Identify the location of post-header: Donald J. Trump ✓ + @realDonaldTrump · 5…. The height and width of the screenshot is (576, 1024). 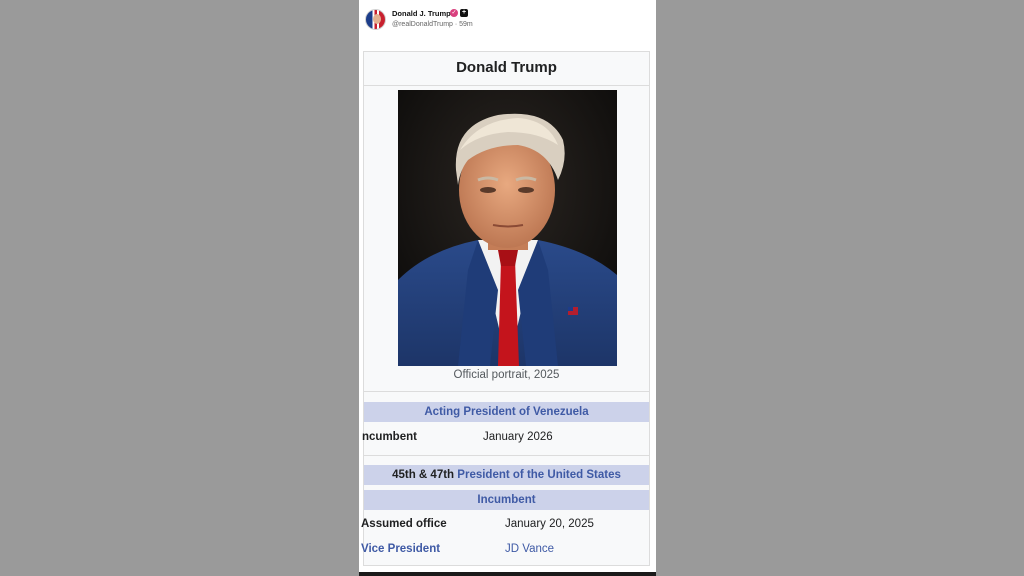
(507, 20).